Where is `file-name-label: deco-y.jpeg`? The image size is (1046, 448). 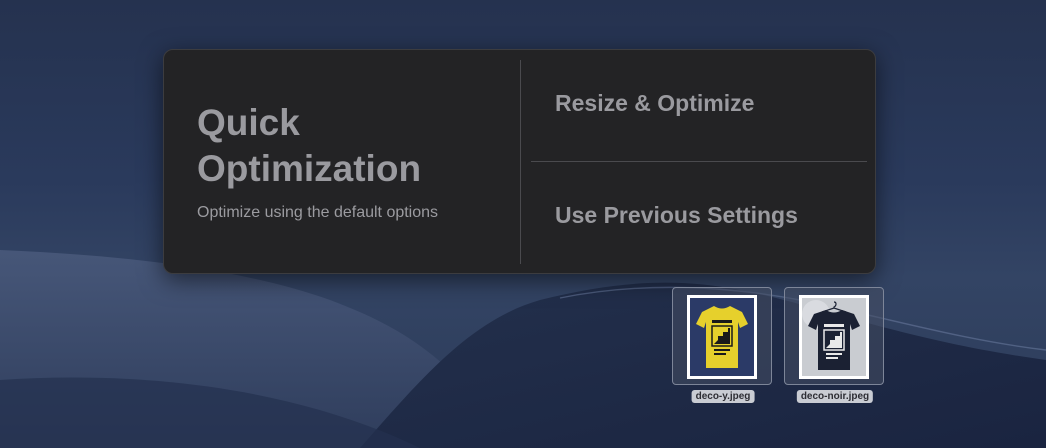
file-name-label: deco-y.jpeg is located at coordinates (723, 396).